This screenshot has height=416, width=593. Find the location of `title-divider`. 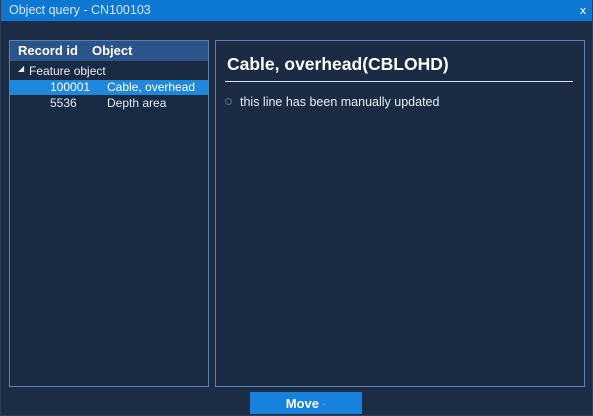

title-divider is located at coordinates (399, 81).